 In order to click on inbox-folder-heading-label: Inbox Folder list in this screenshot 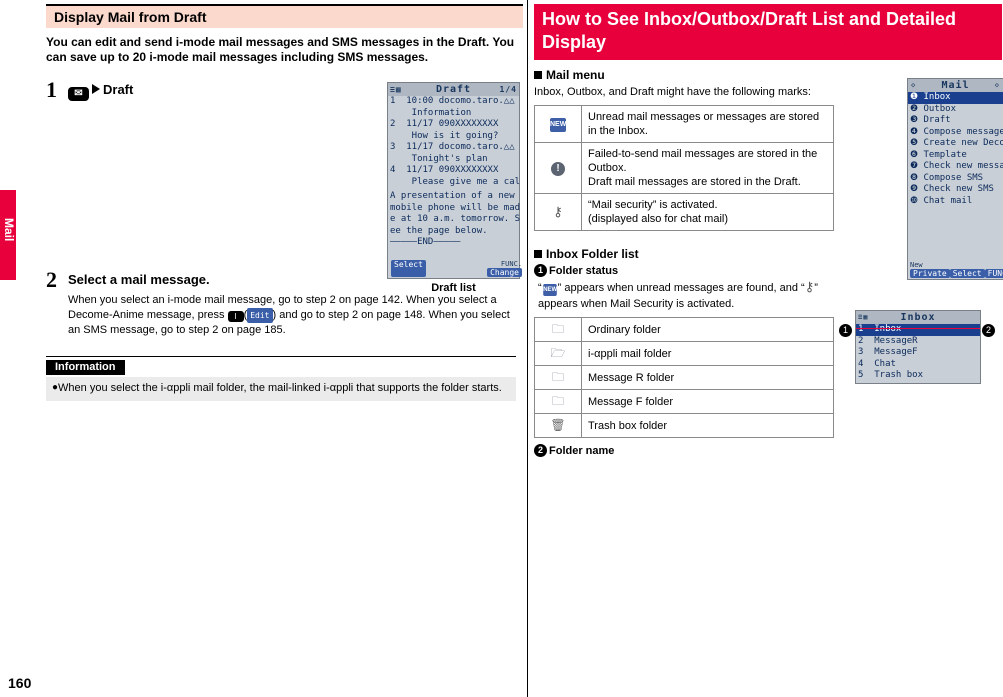, I will do `click(592, 254)`.